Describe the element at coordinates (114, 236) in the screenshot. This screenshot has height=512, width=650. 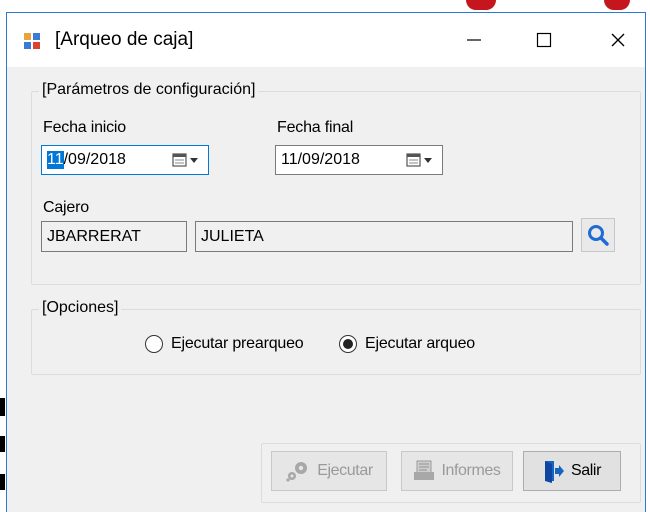
I see `cajero-code-field: JBARRERAT` at that location.